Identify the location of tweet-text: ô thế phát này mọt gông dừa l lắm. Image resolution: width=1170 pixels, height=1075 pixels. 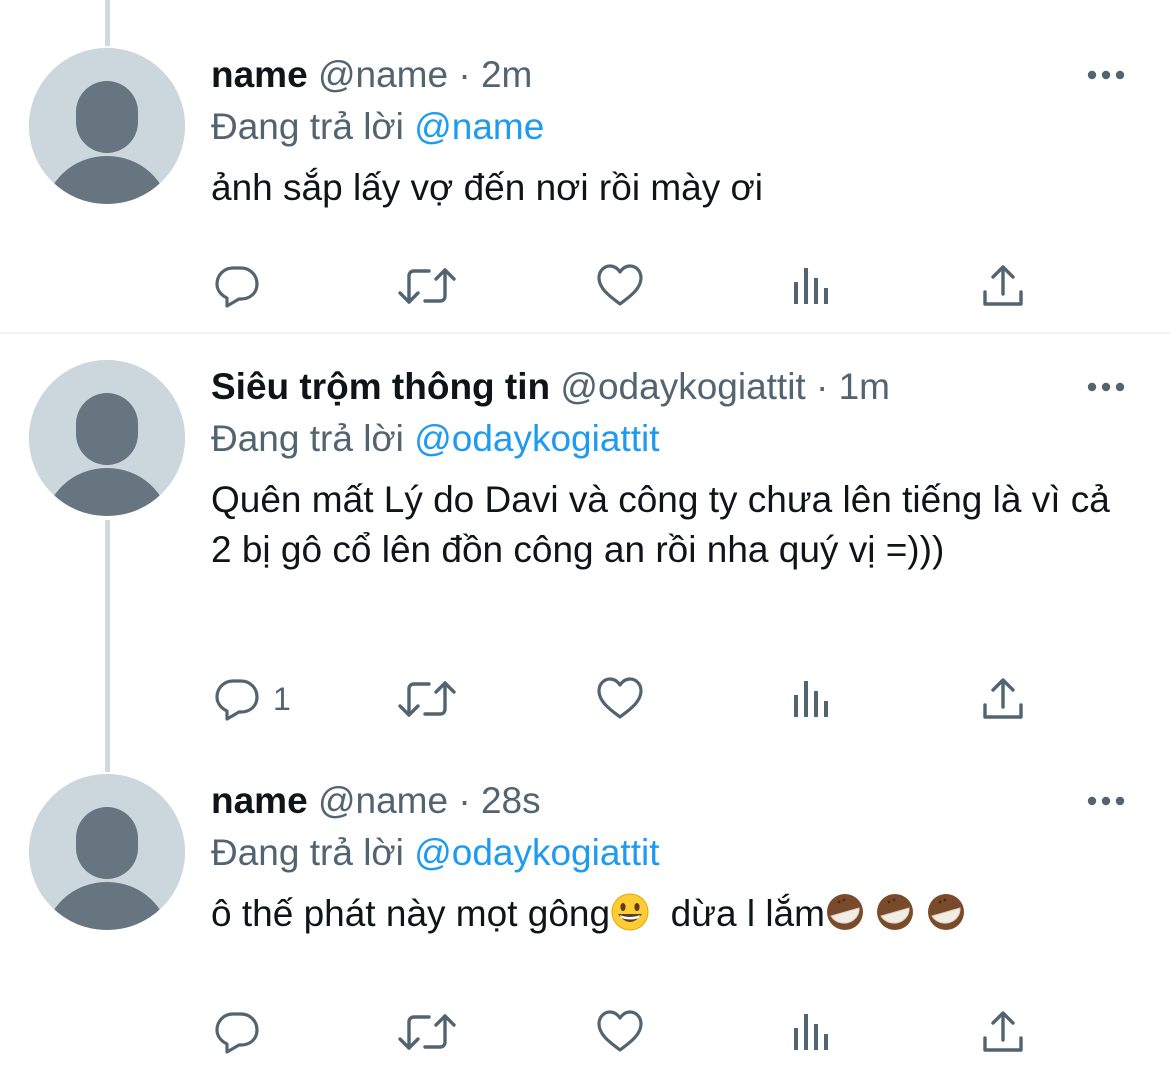
(670, 914).